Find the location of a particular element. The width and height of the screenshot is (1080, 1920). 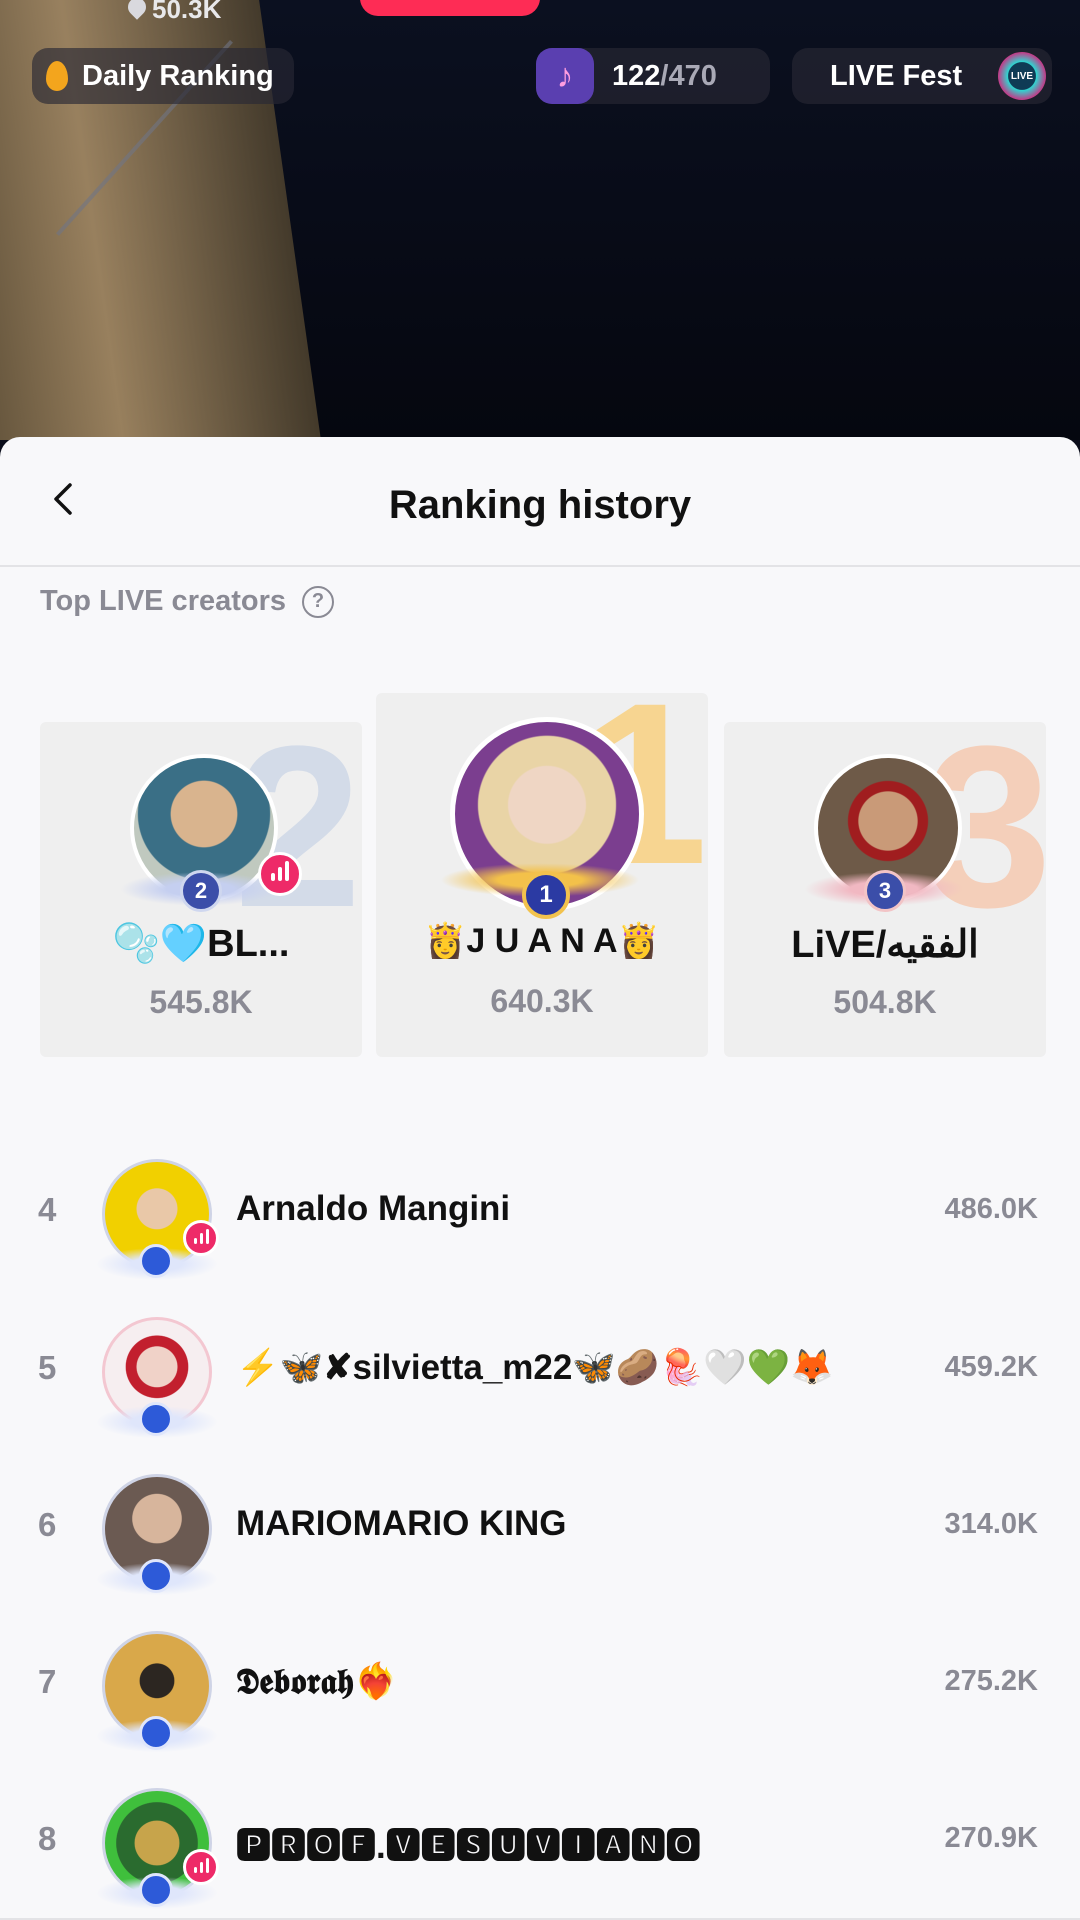

live-fest-badge: LIVE is located at coordinates (1022, 76).